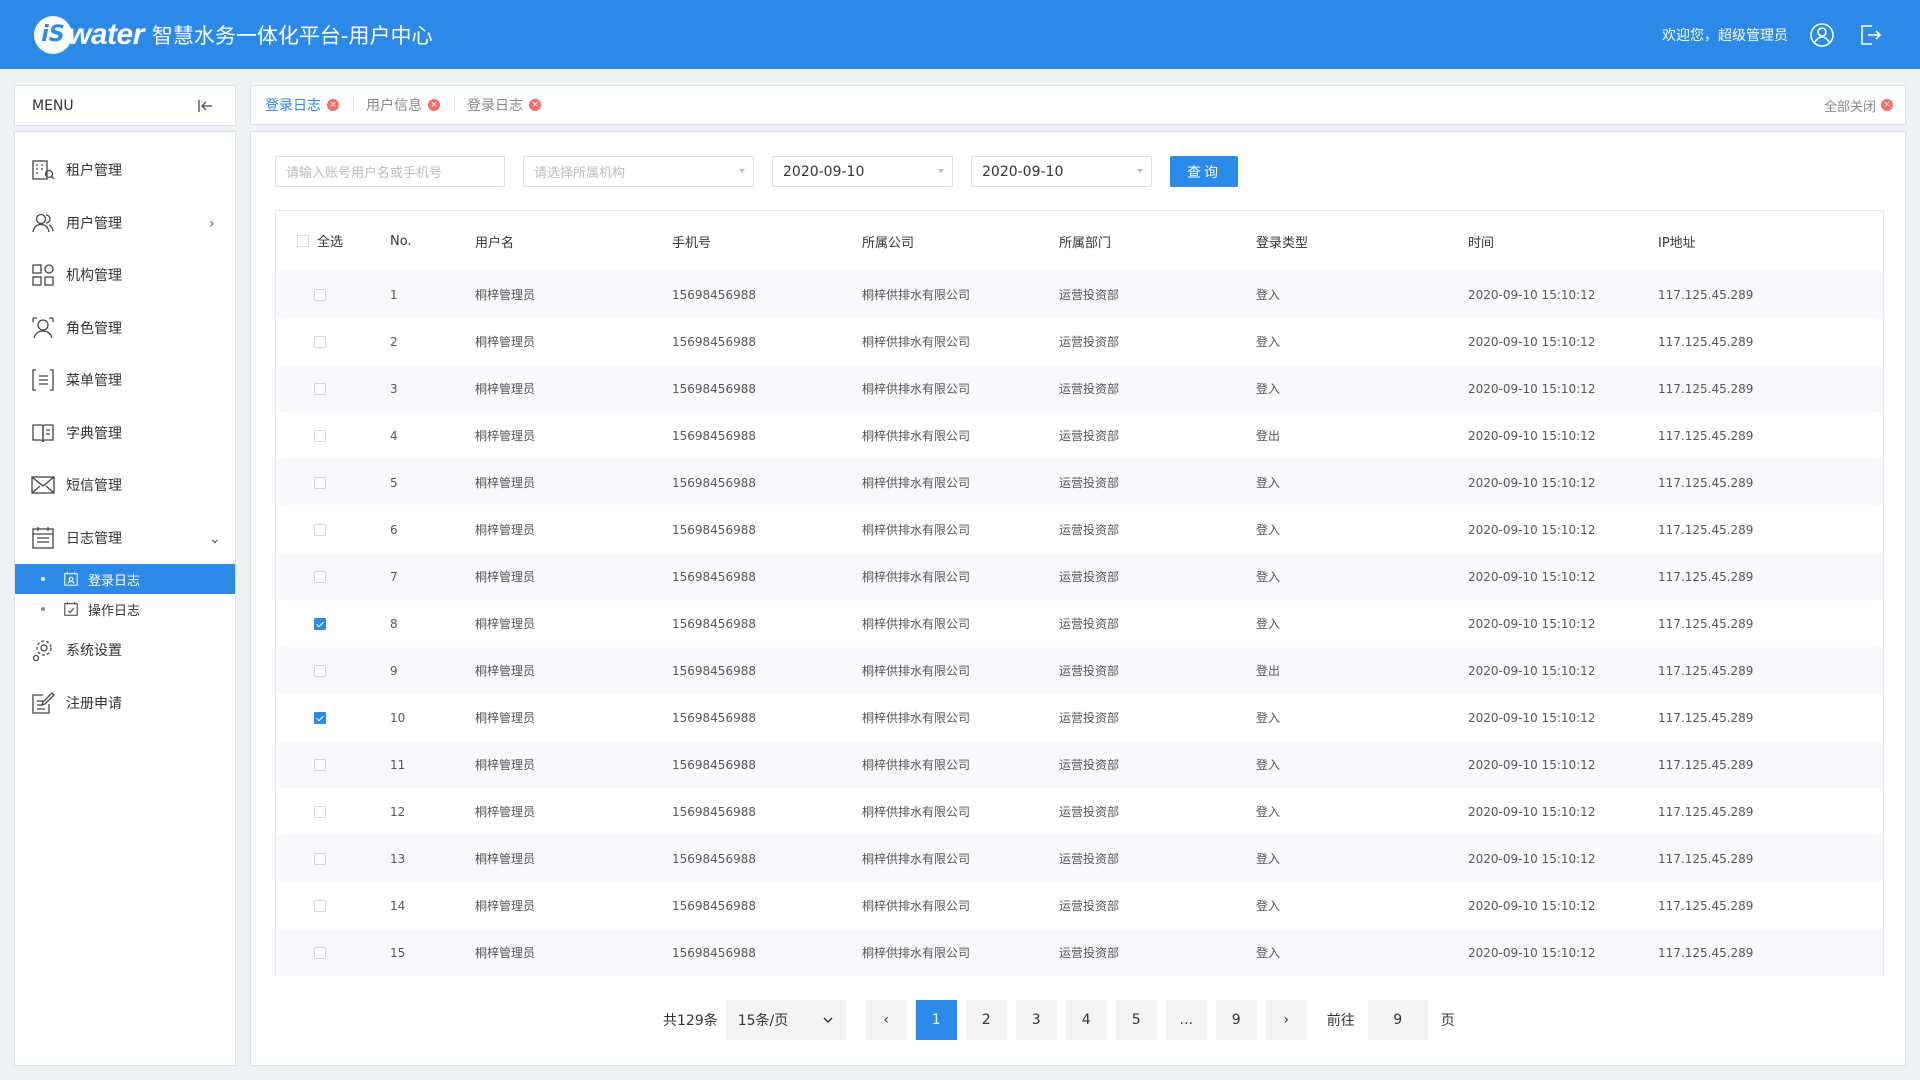 This screenshot has height=1080, width=1920. I want to click on tab-login-log: 登录日志 ×, so click(309, 105).